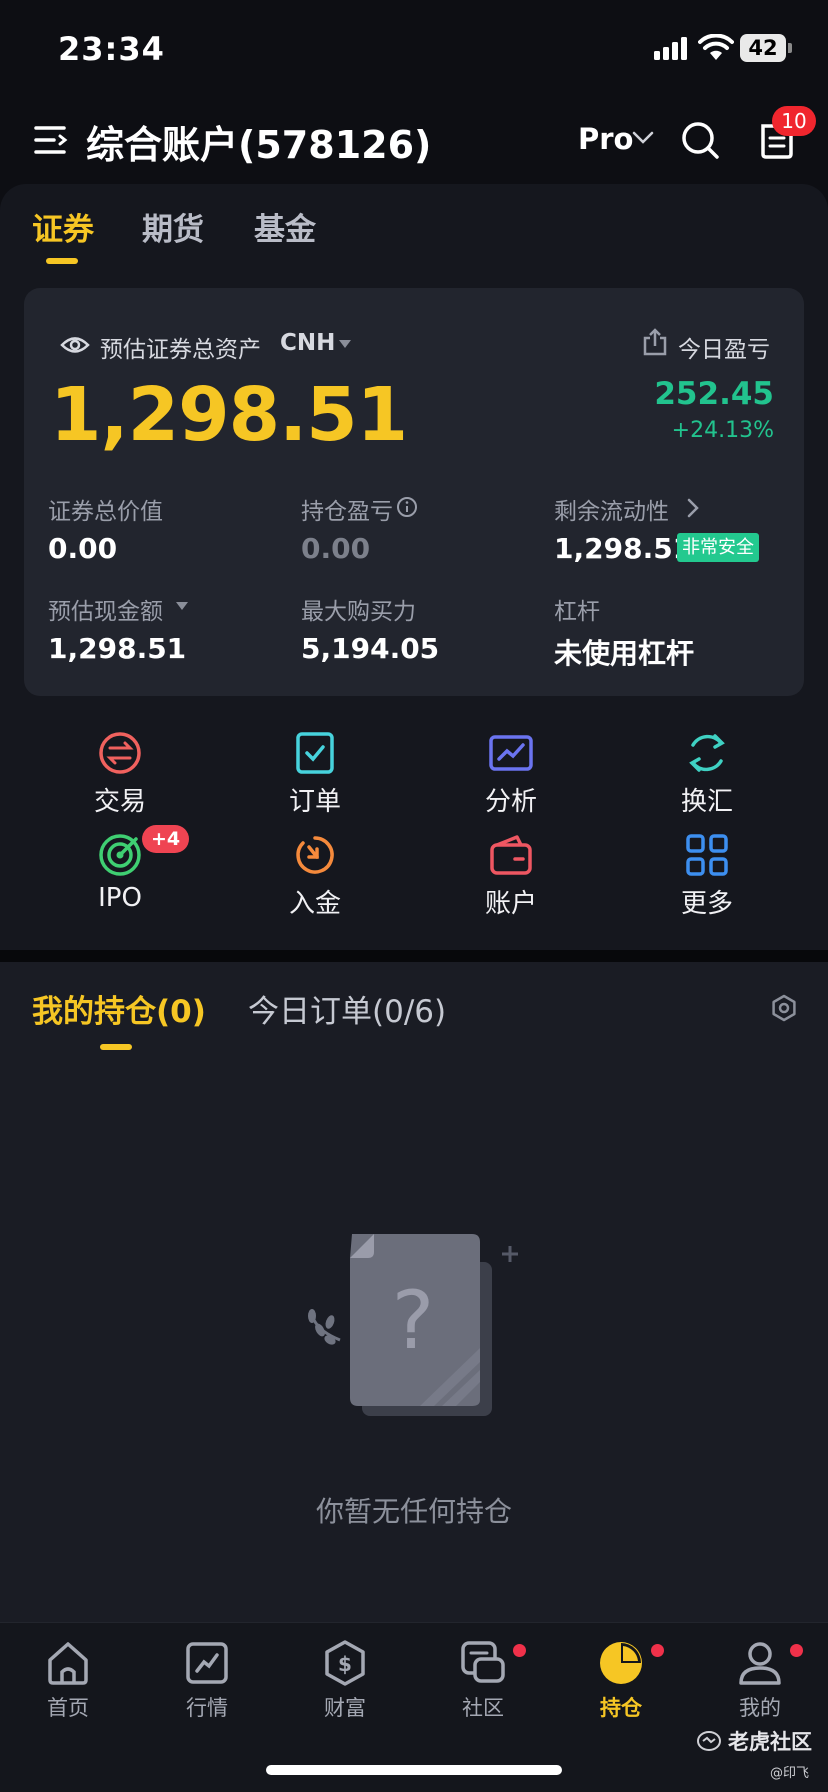  I want to click on currency-selector: CNH, so click(307, 343).